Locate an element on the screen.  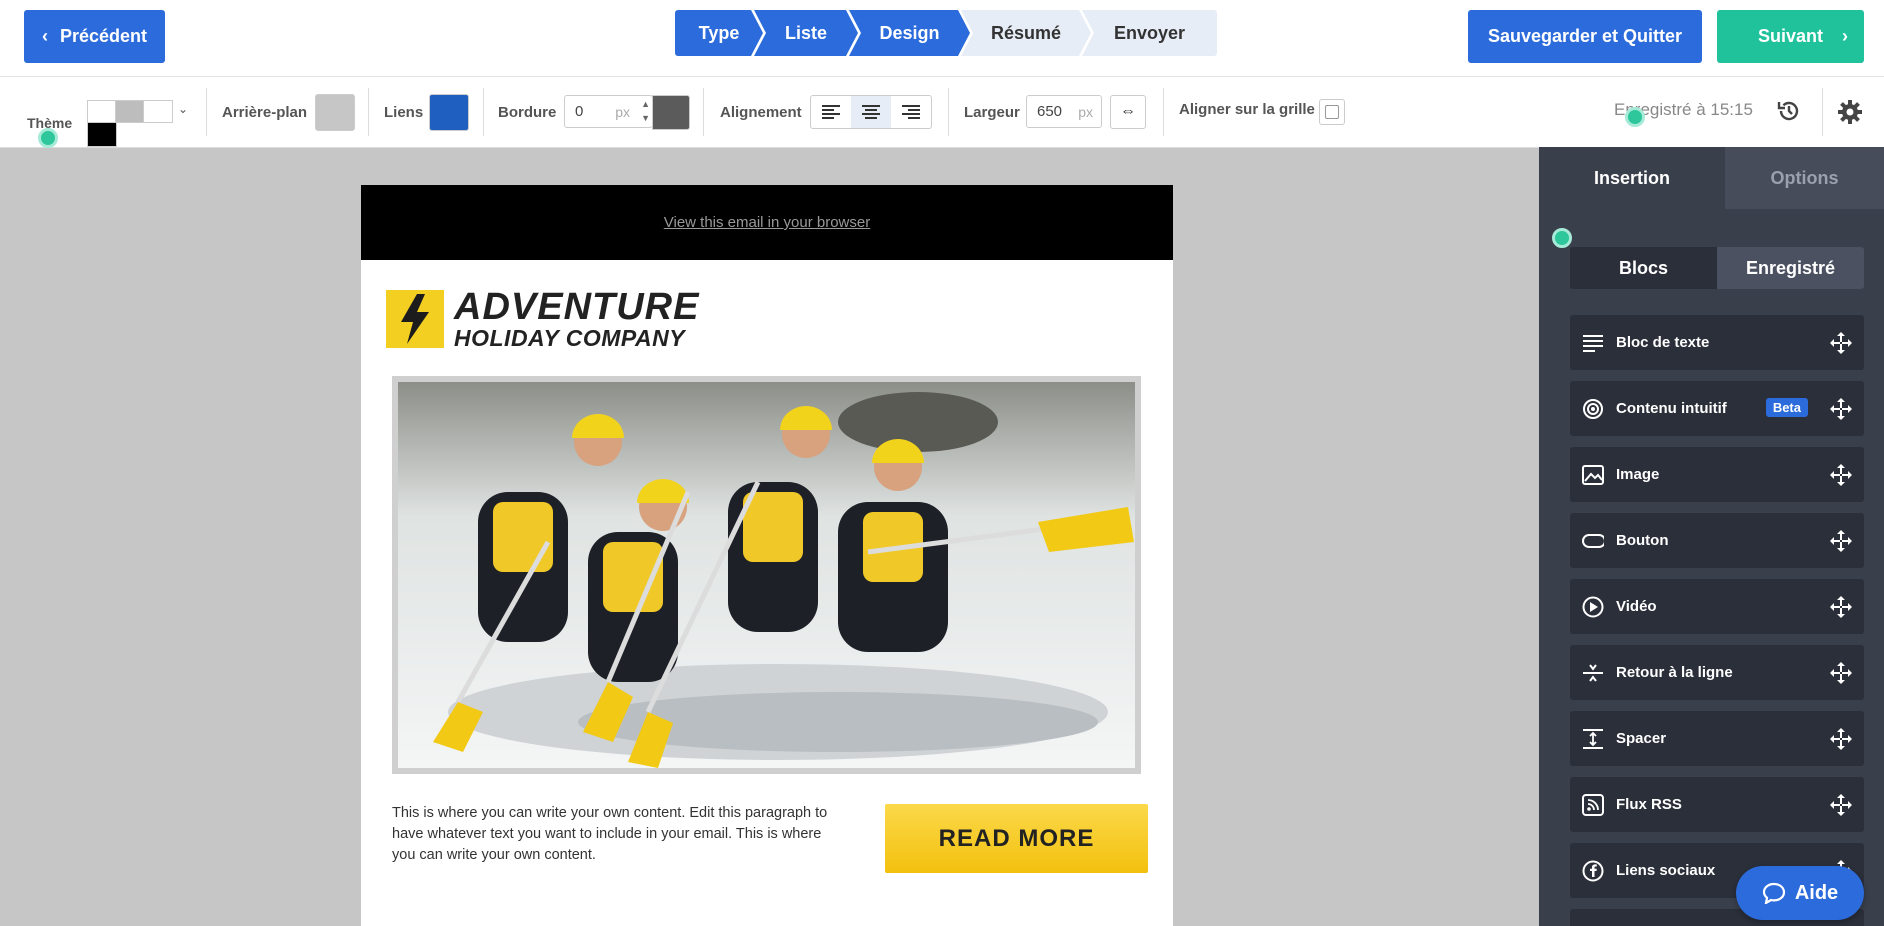
previous-button-label: Précédent is located at coordinates (103, 36).